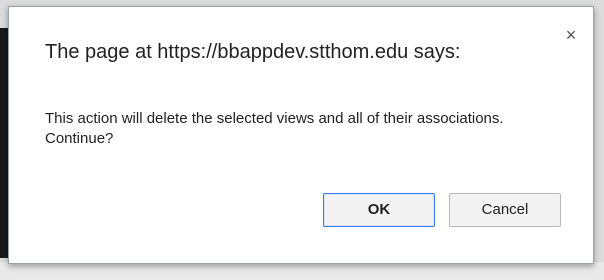  What do you see at coordinates (505, 210) in the screenshot?
I see `cancel-button: Cancel` at bounding box center [505, 210].